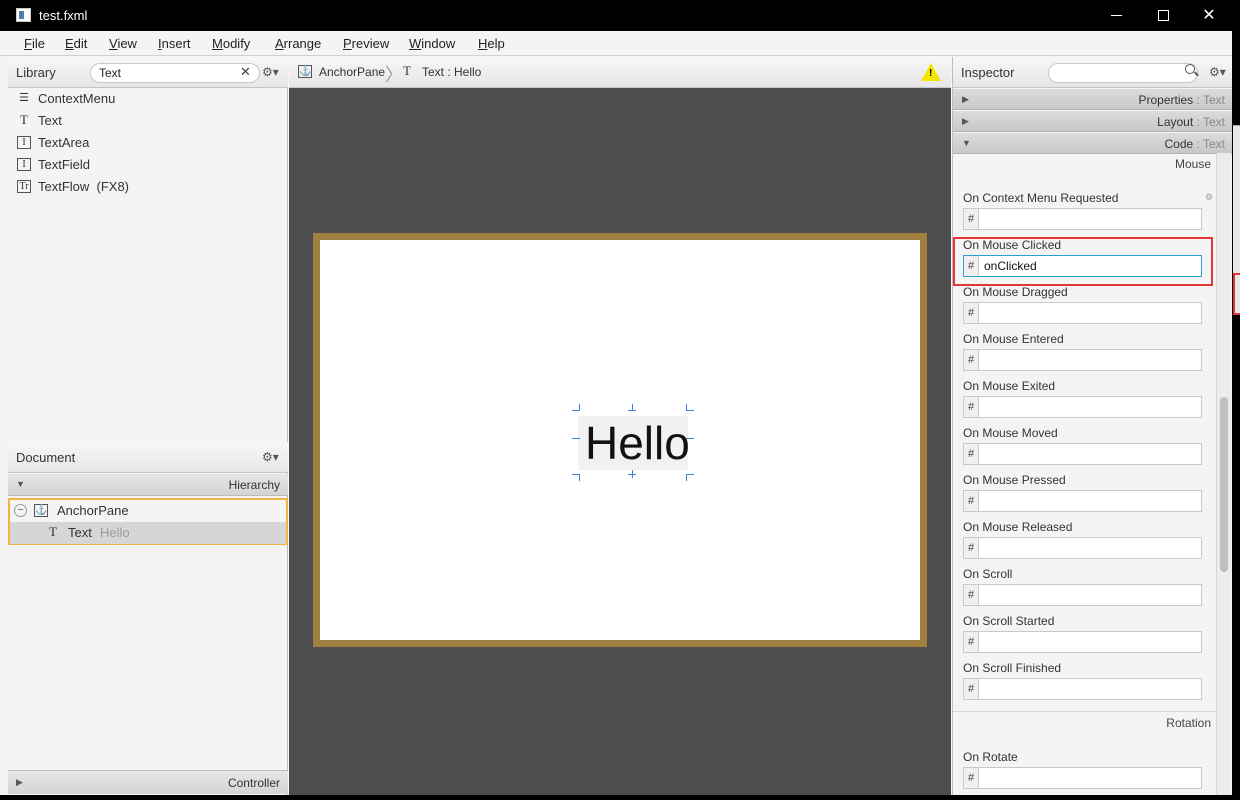 This screenshot has width=1240, height=800. I want to click on tree-row-text: T Text Hello, so click(148, 533).